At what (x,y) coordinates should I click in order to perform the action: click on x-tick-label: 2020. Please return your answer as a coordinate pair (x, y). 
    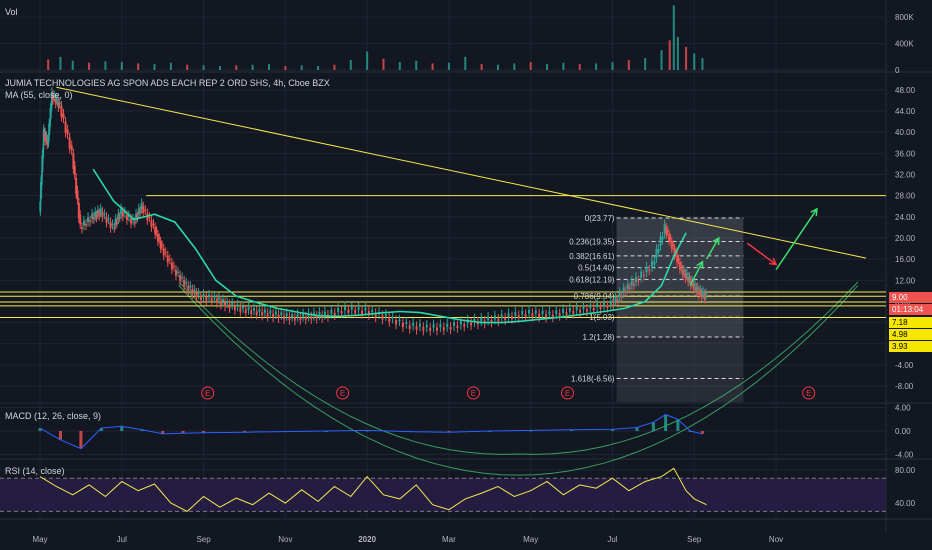
    Looking at the image, I should click on (367, 539).